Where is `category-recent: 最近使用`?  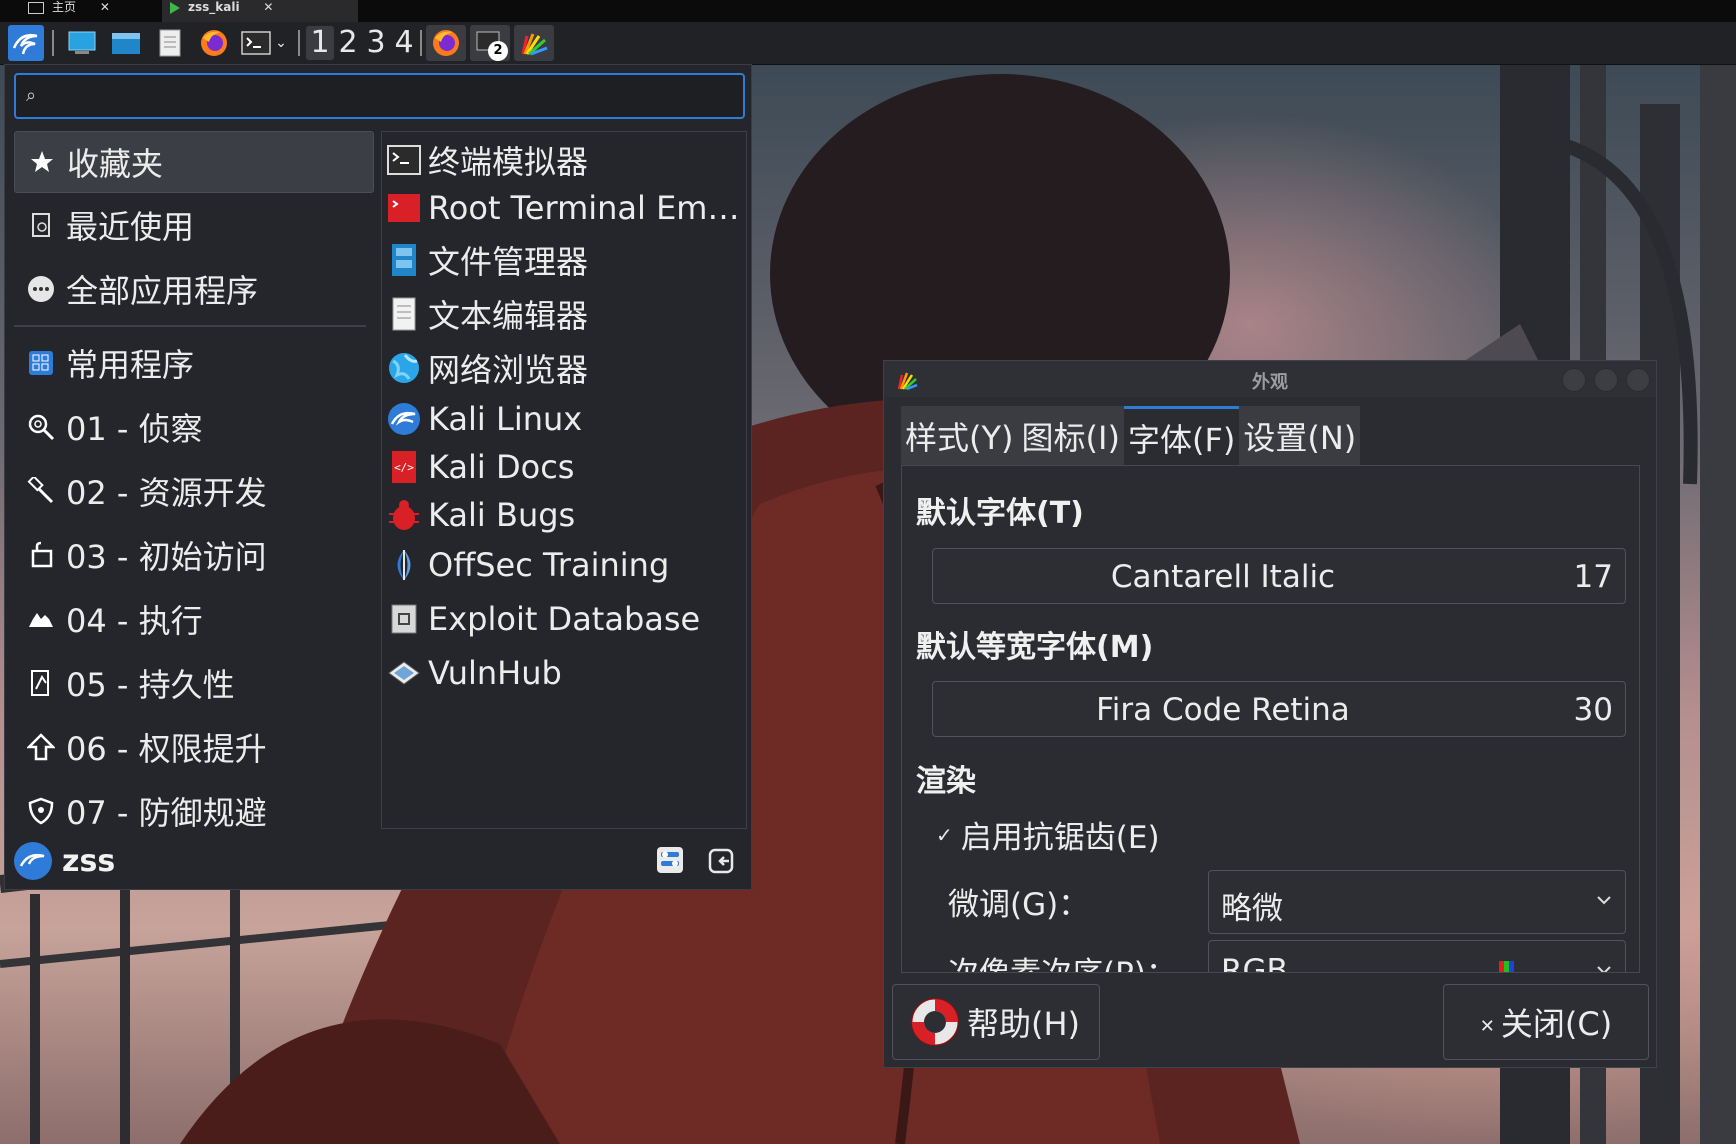 category-recent: 最近使用 is located at coordinates (194, 225).